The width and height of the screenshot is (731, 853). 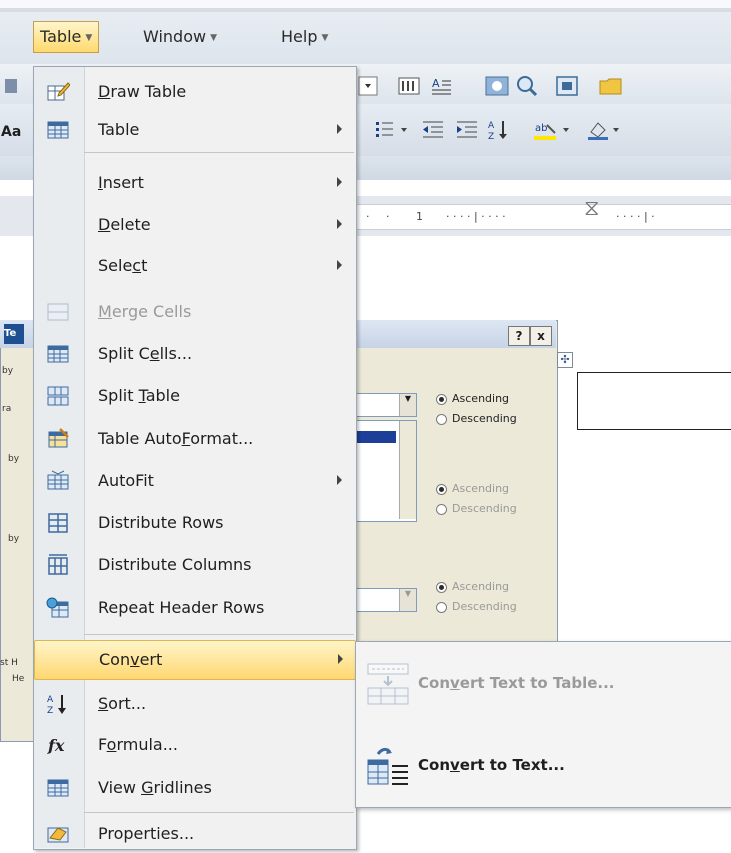 What do you see at coordinates (409, 86) in the screenshot?
I see `columns-icon` at bounding box center [409, 86].